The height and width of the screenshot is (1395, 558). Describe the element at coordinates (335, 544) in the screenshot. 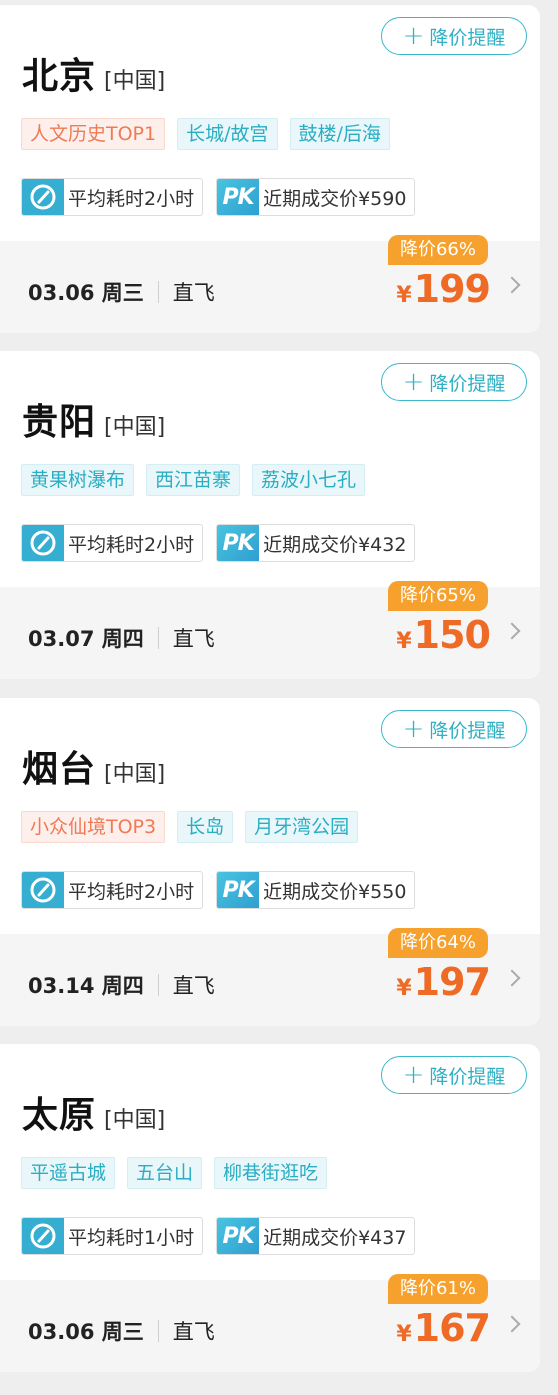

I see `recent-price-text: 近期成交价¥432` at that location.